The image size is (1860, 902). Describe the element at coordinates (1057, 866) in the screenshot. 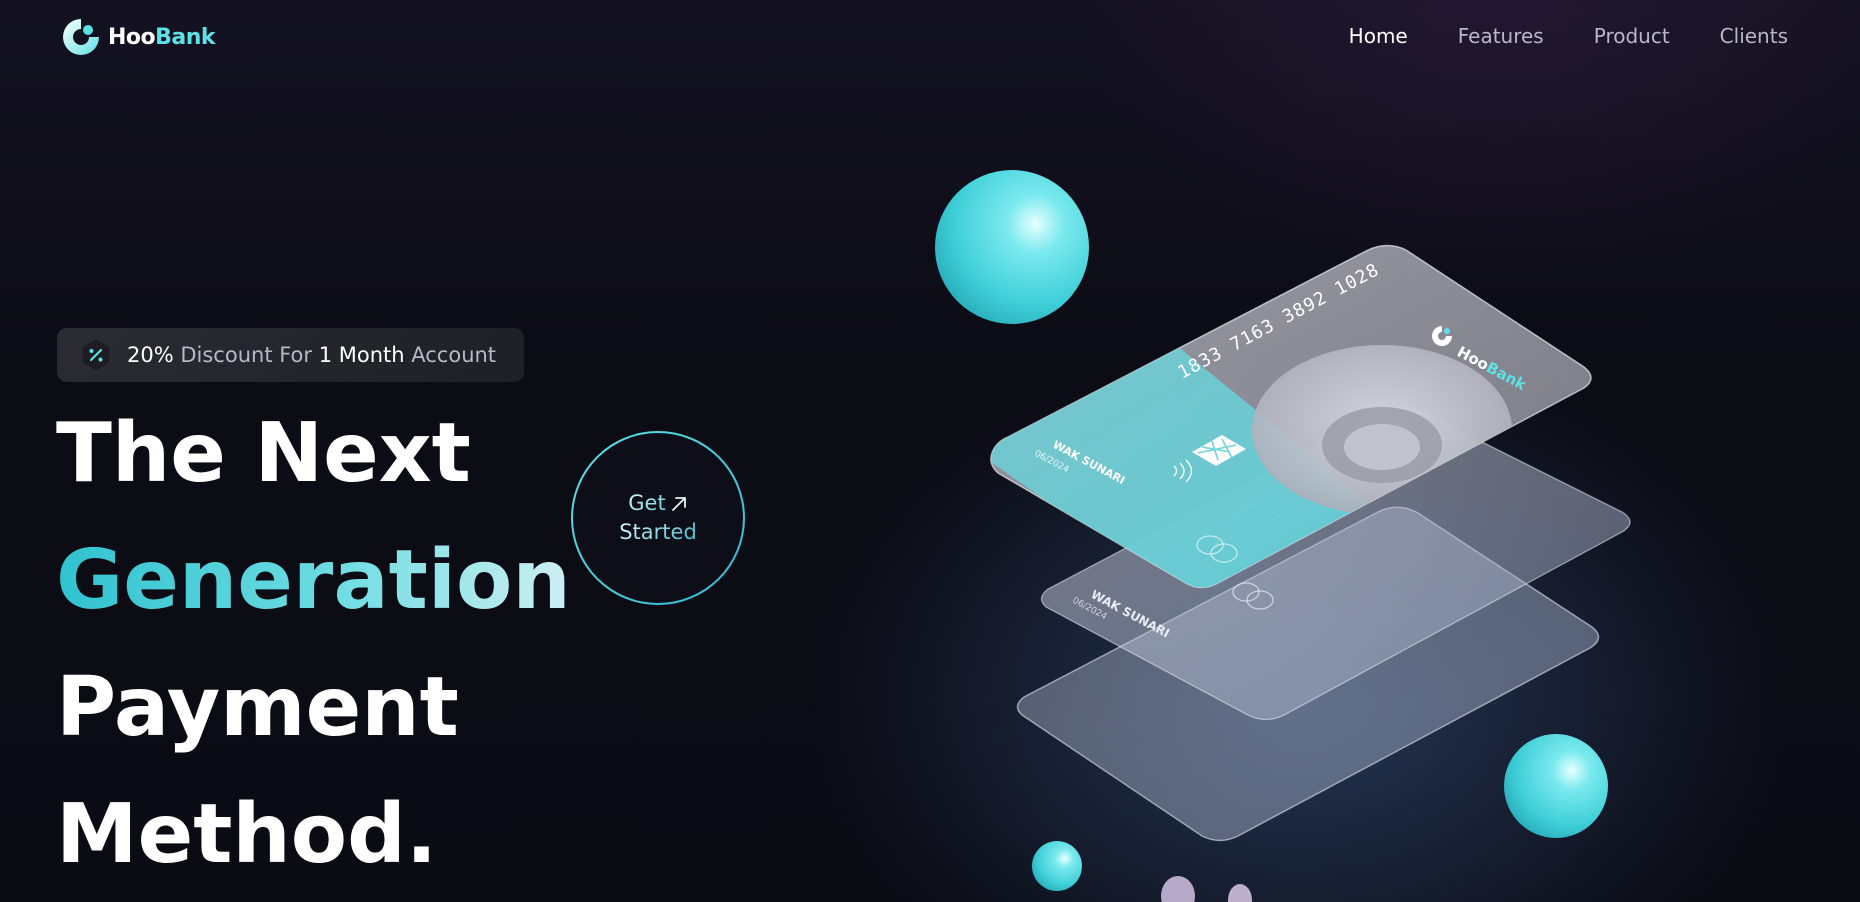

I see `sphere-small` at that location.